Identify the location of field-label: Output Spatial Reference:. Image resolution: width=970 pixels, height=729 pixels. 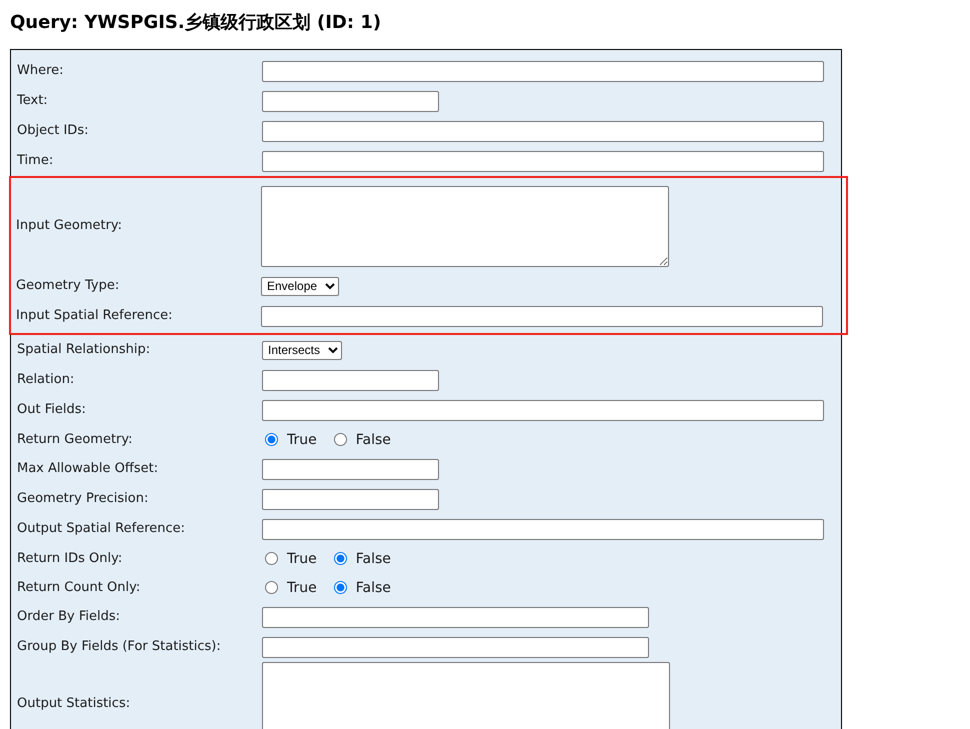
(101, 529).